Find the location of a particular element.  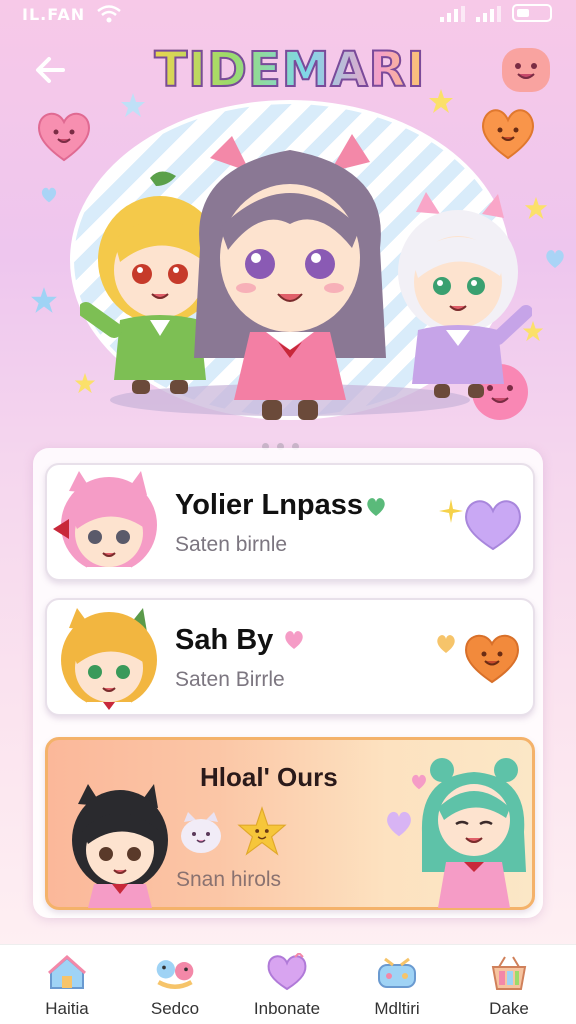

home-icon is located at coordinates (67, 973).